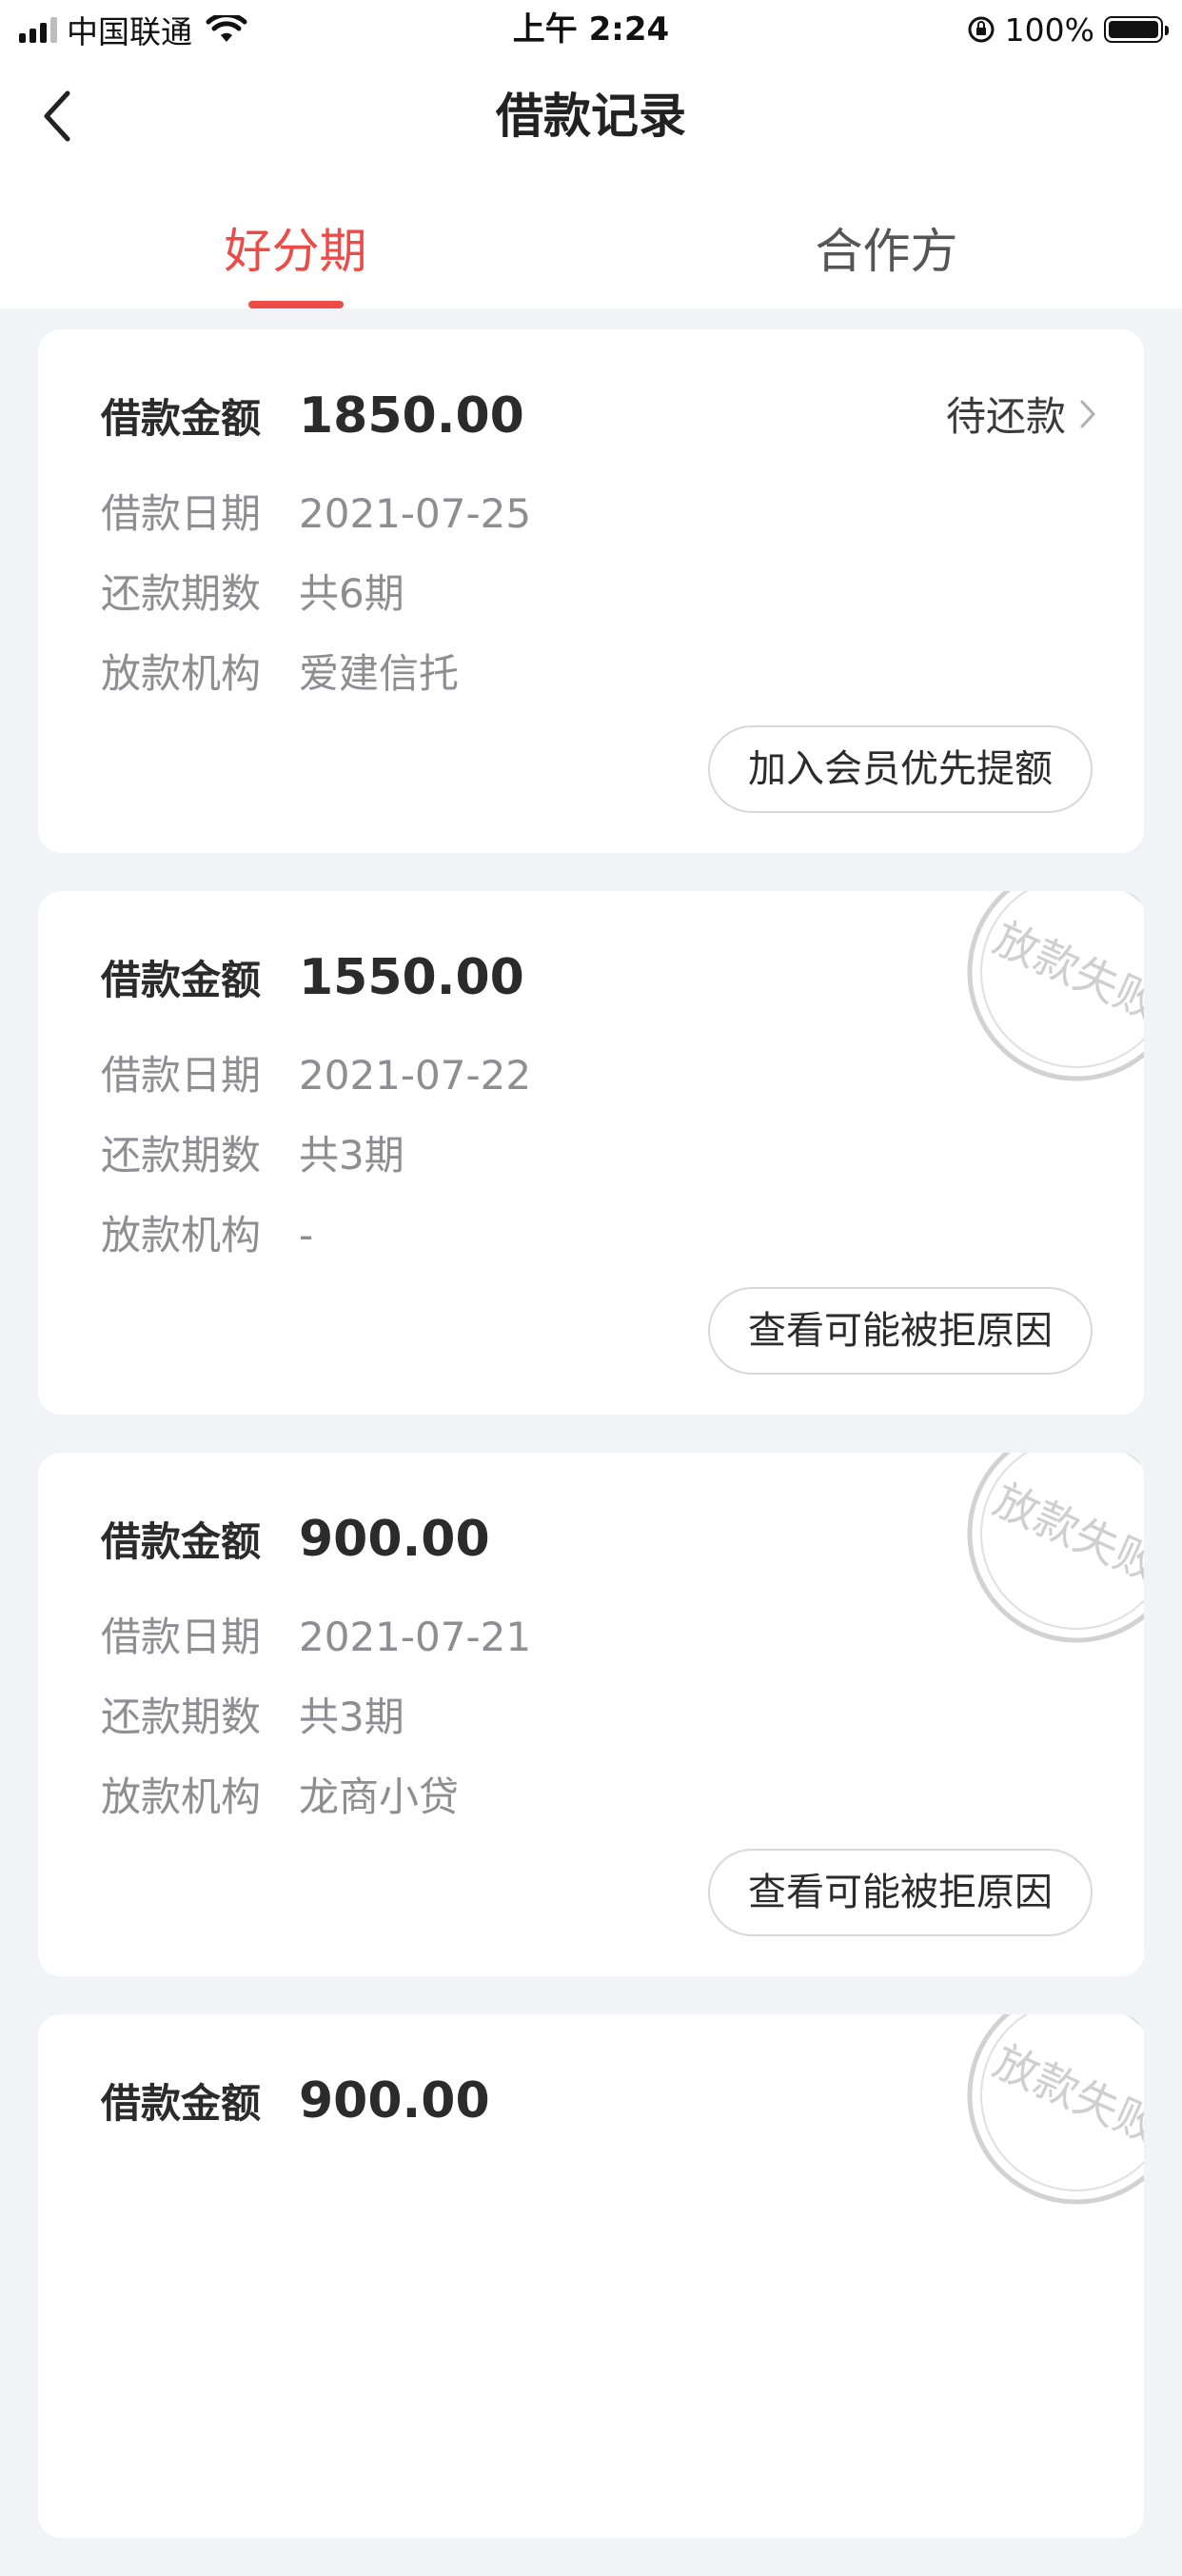 This screenshot has width=1182, height=2576. What do you see at coordinates (1087, 413) in the screenshot?
I see `chevron-right-icon` at bounding box center [1087, 413].